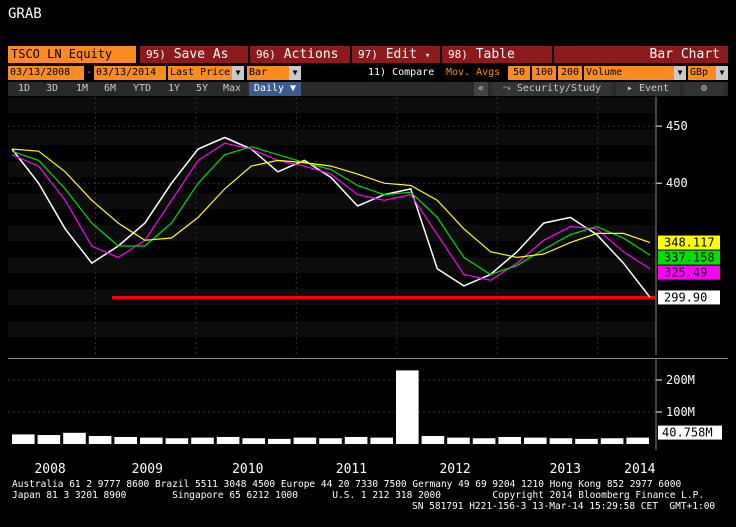  I want to click on tab-1m: 1M, so click(82, 89).